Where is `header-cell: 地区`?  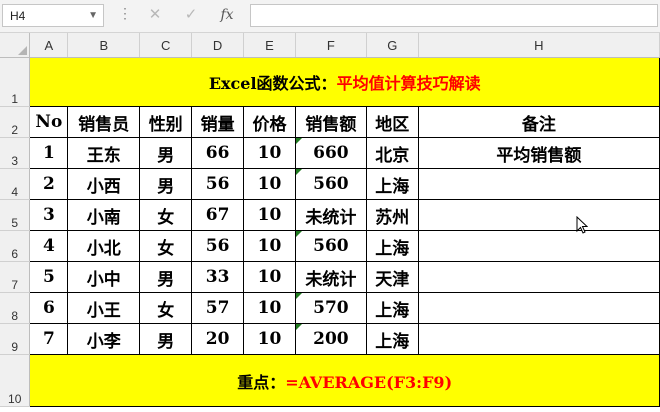
header-cell: 地区 is located at coordinates (392, 122).